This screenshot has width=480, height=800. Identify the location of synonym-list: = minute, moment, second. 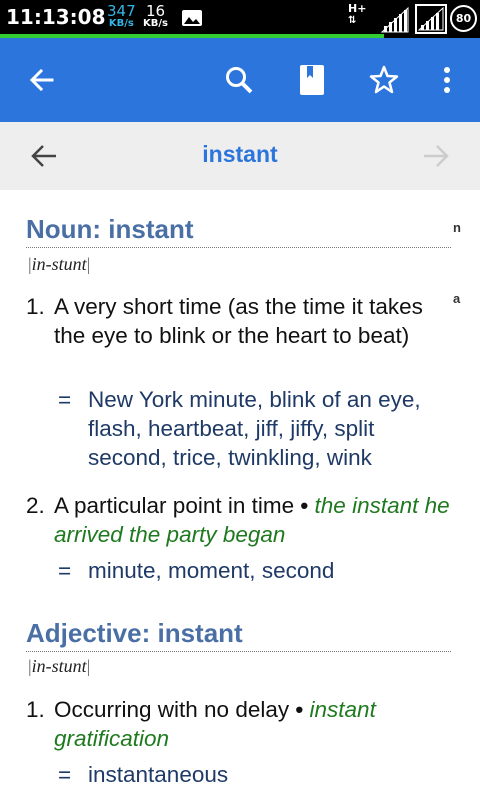
(255, 570).